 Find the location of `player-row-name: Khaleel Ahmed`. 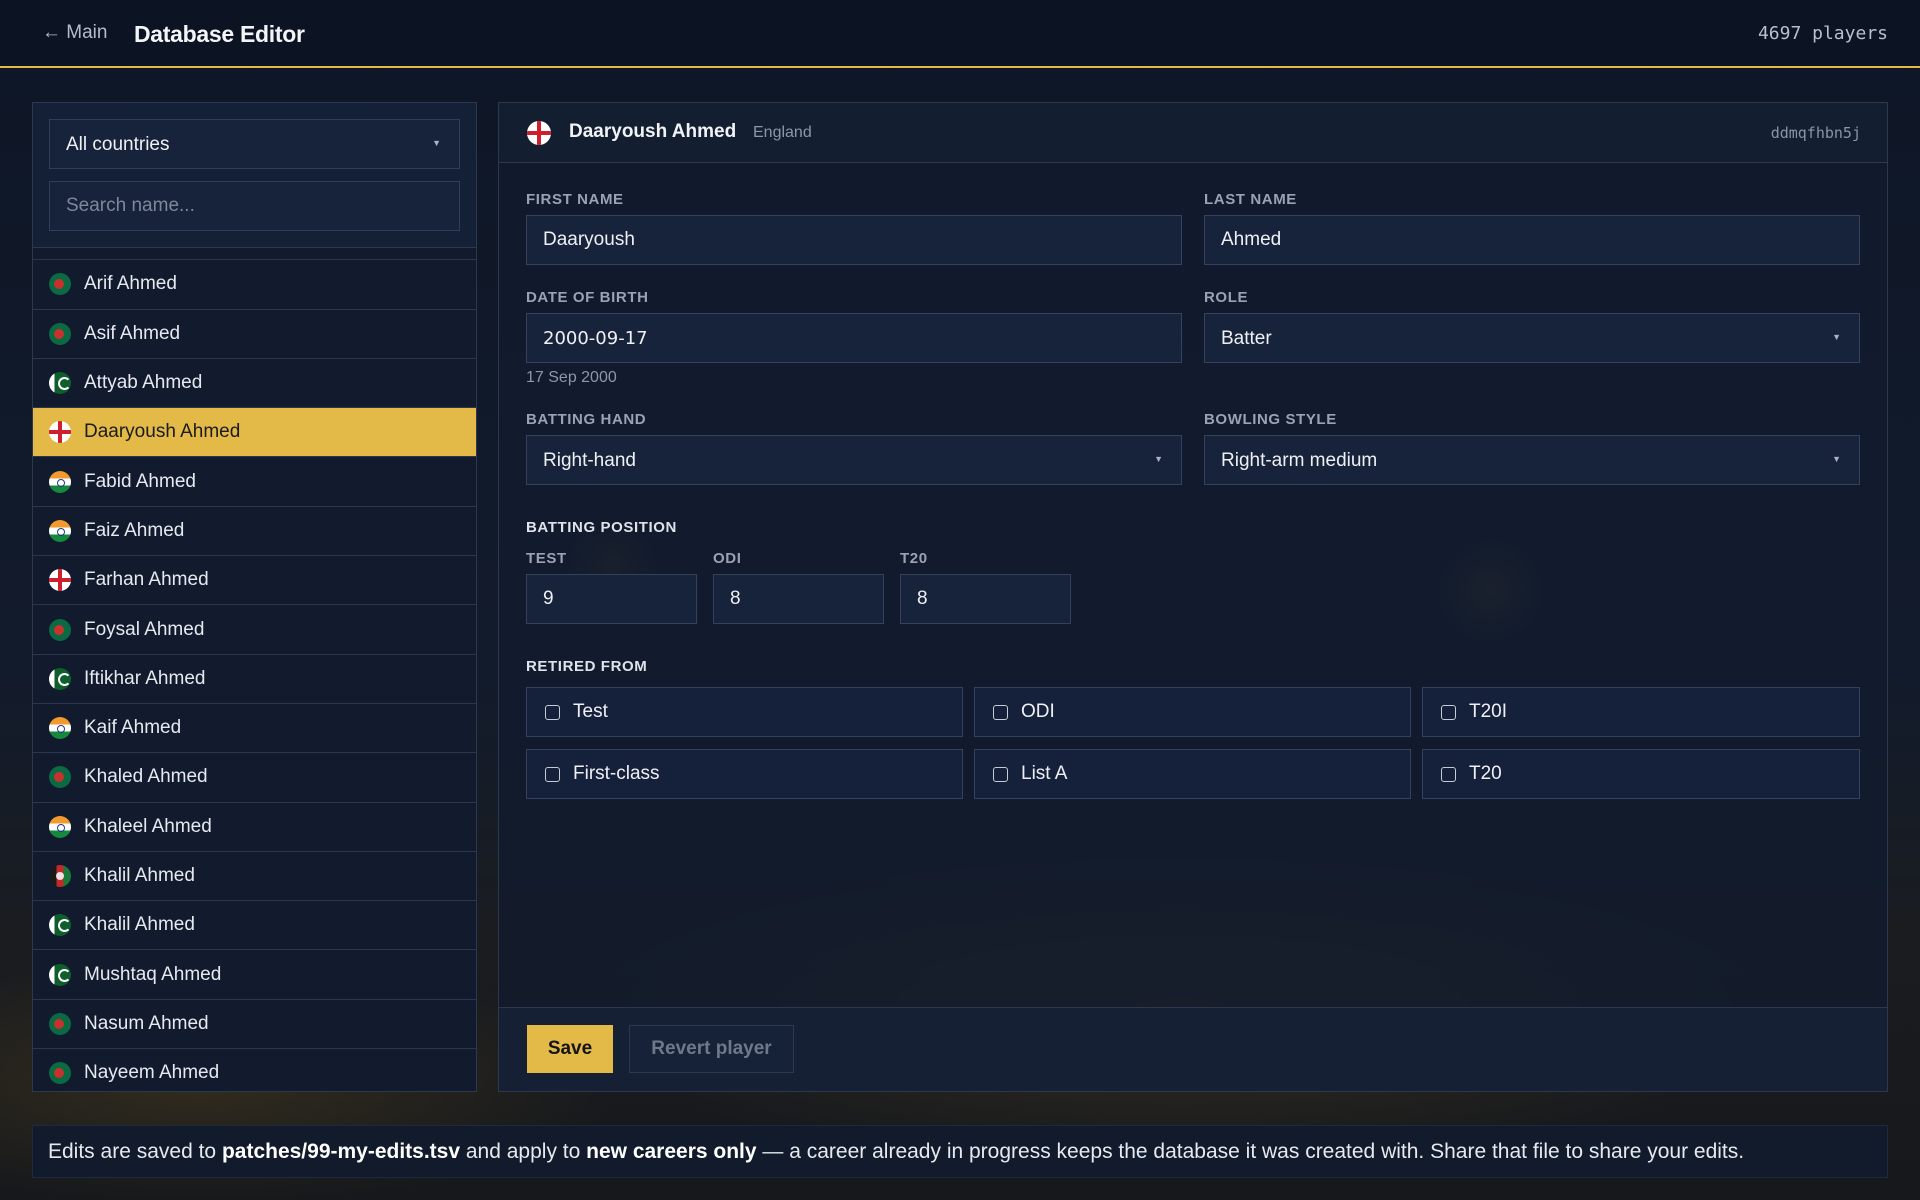

player-row-name: Khaleel Ahmed is located at coordinates (148, 826).